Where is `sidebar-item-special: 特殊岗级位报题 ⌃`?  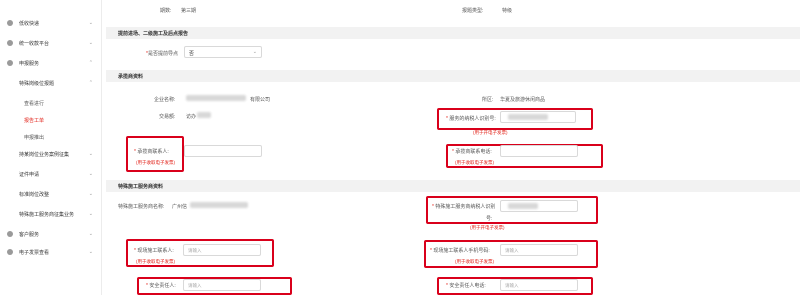 sidebar-item-special: 特殊岗级位报题 ⌃ is located at coordinates (51, 83).